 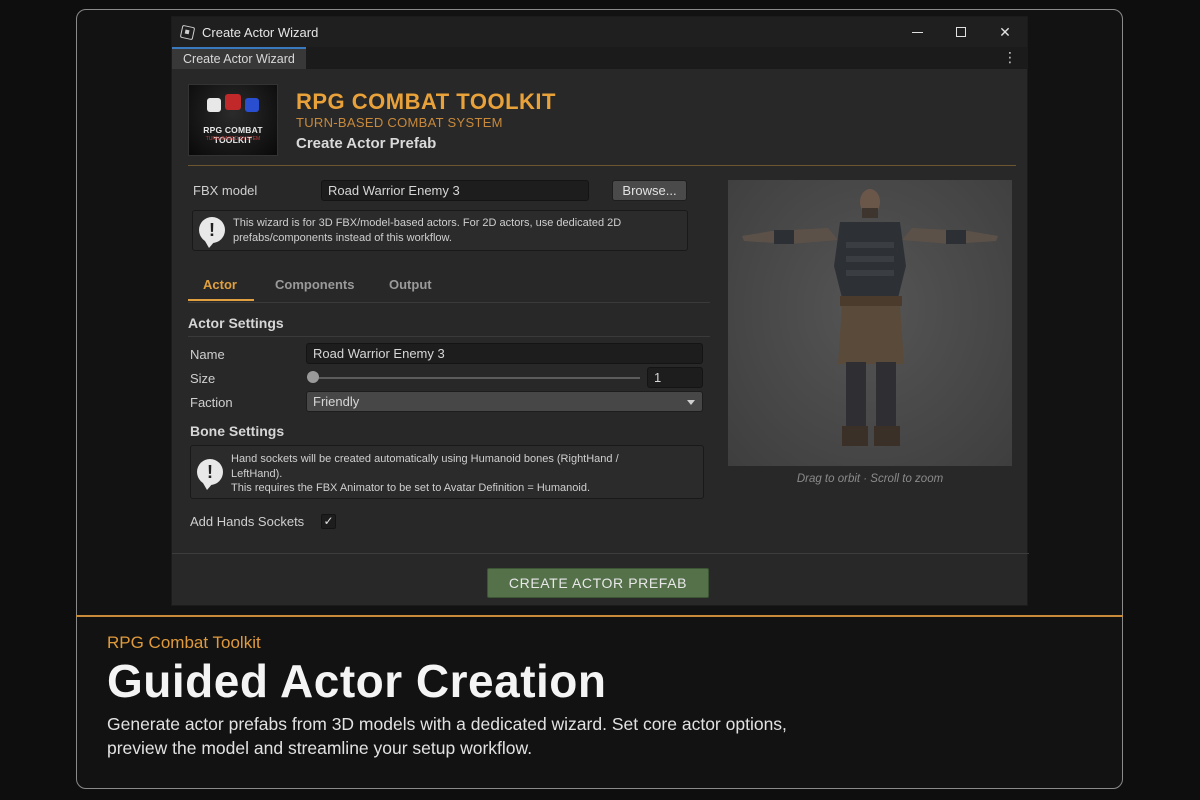 I want to click on minimize-button, so click(x=917, y=32).